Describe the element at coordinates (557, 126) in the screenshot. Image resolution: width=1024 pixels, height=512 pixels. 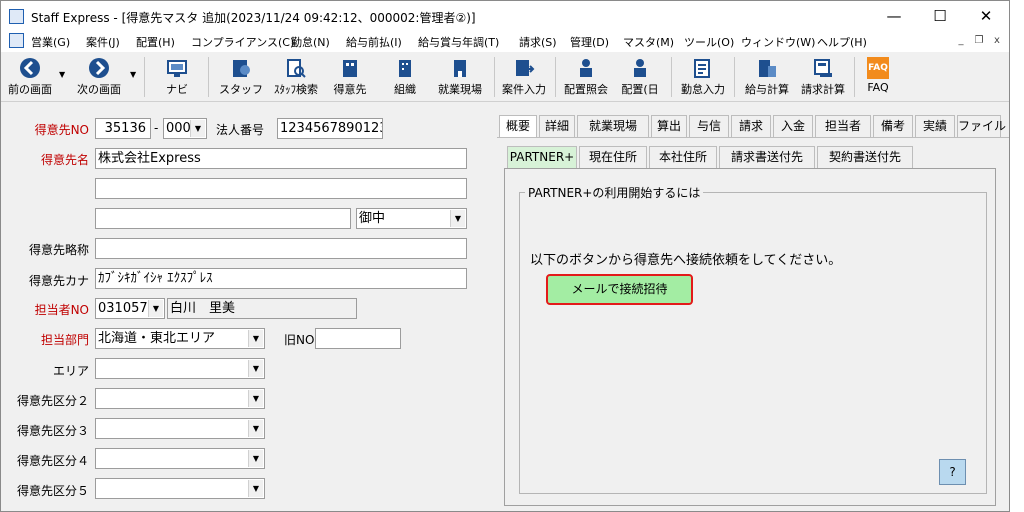
I see `tab-details: 詳細` at that location.